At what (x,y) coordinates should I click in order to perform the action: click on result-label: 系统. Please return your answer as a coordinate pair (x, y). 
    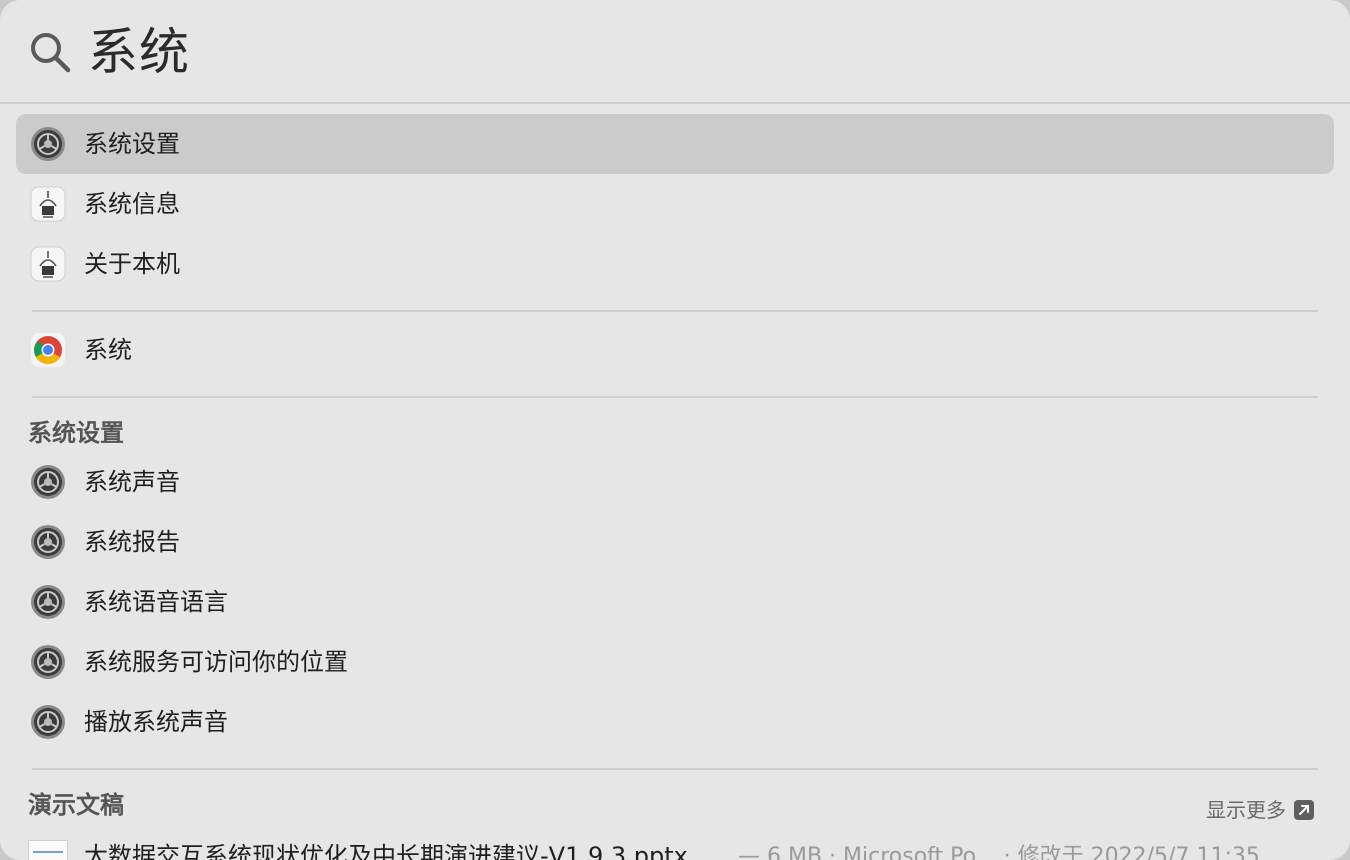
    Looking at the image, I should click on (108, 350).